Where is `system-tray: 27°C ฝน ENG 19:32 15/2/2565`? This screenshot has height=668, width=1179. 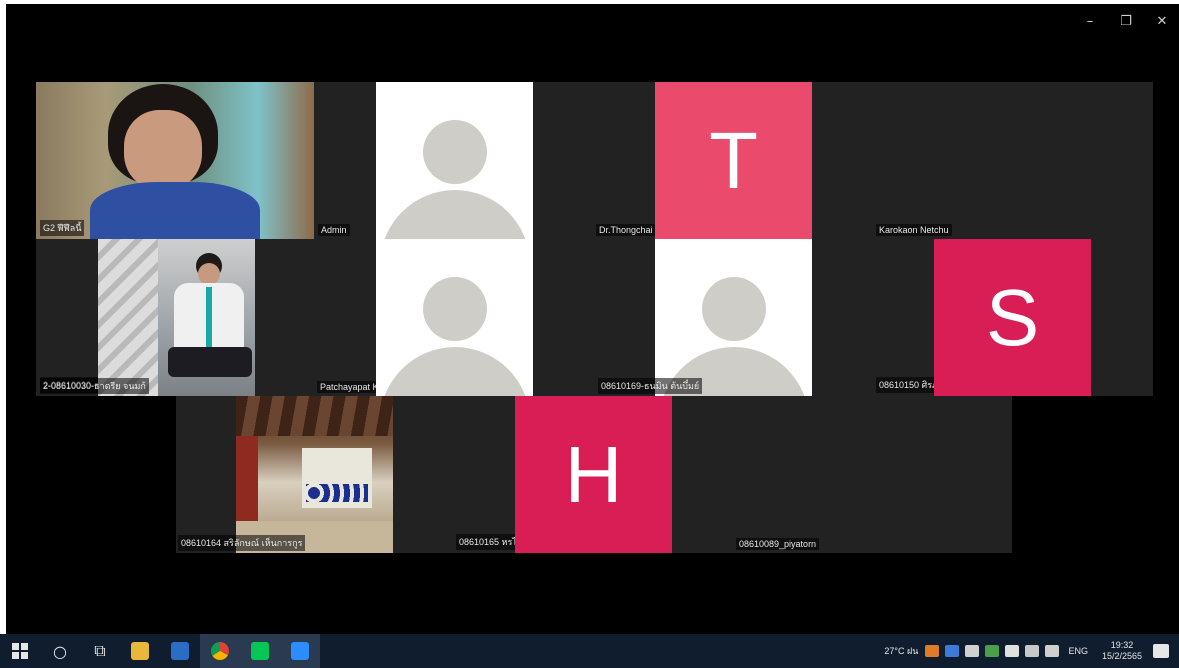
system-tray: 27°C ฝน ENG 19:32 15/2/2565 is located at coordinates (1031, 651).